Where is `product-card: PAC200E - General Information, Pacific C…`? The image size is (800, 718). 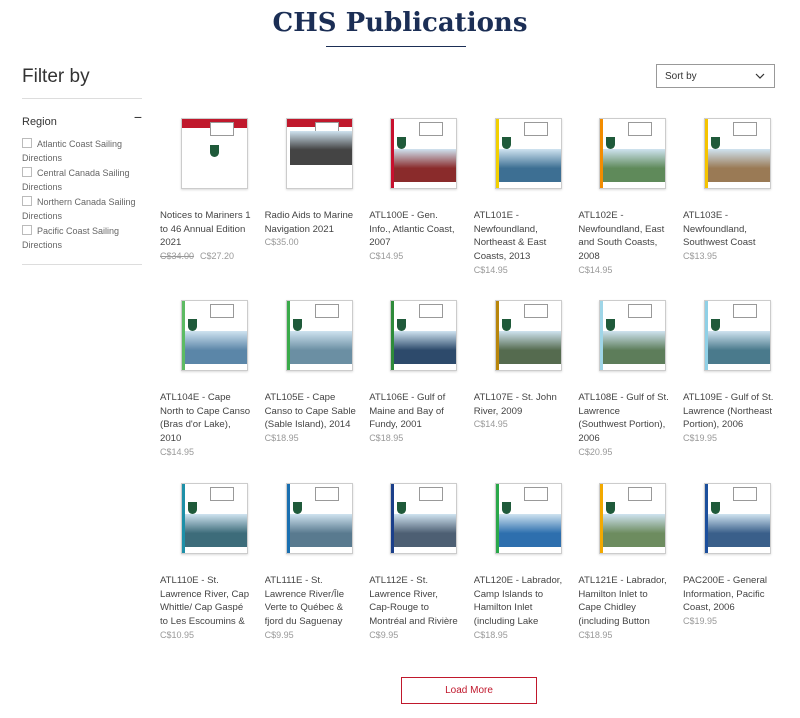
product-card: PAC200E - General Information, Pacific C… is located at coordinates (729, 572).